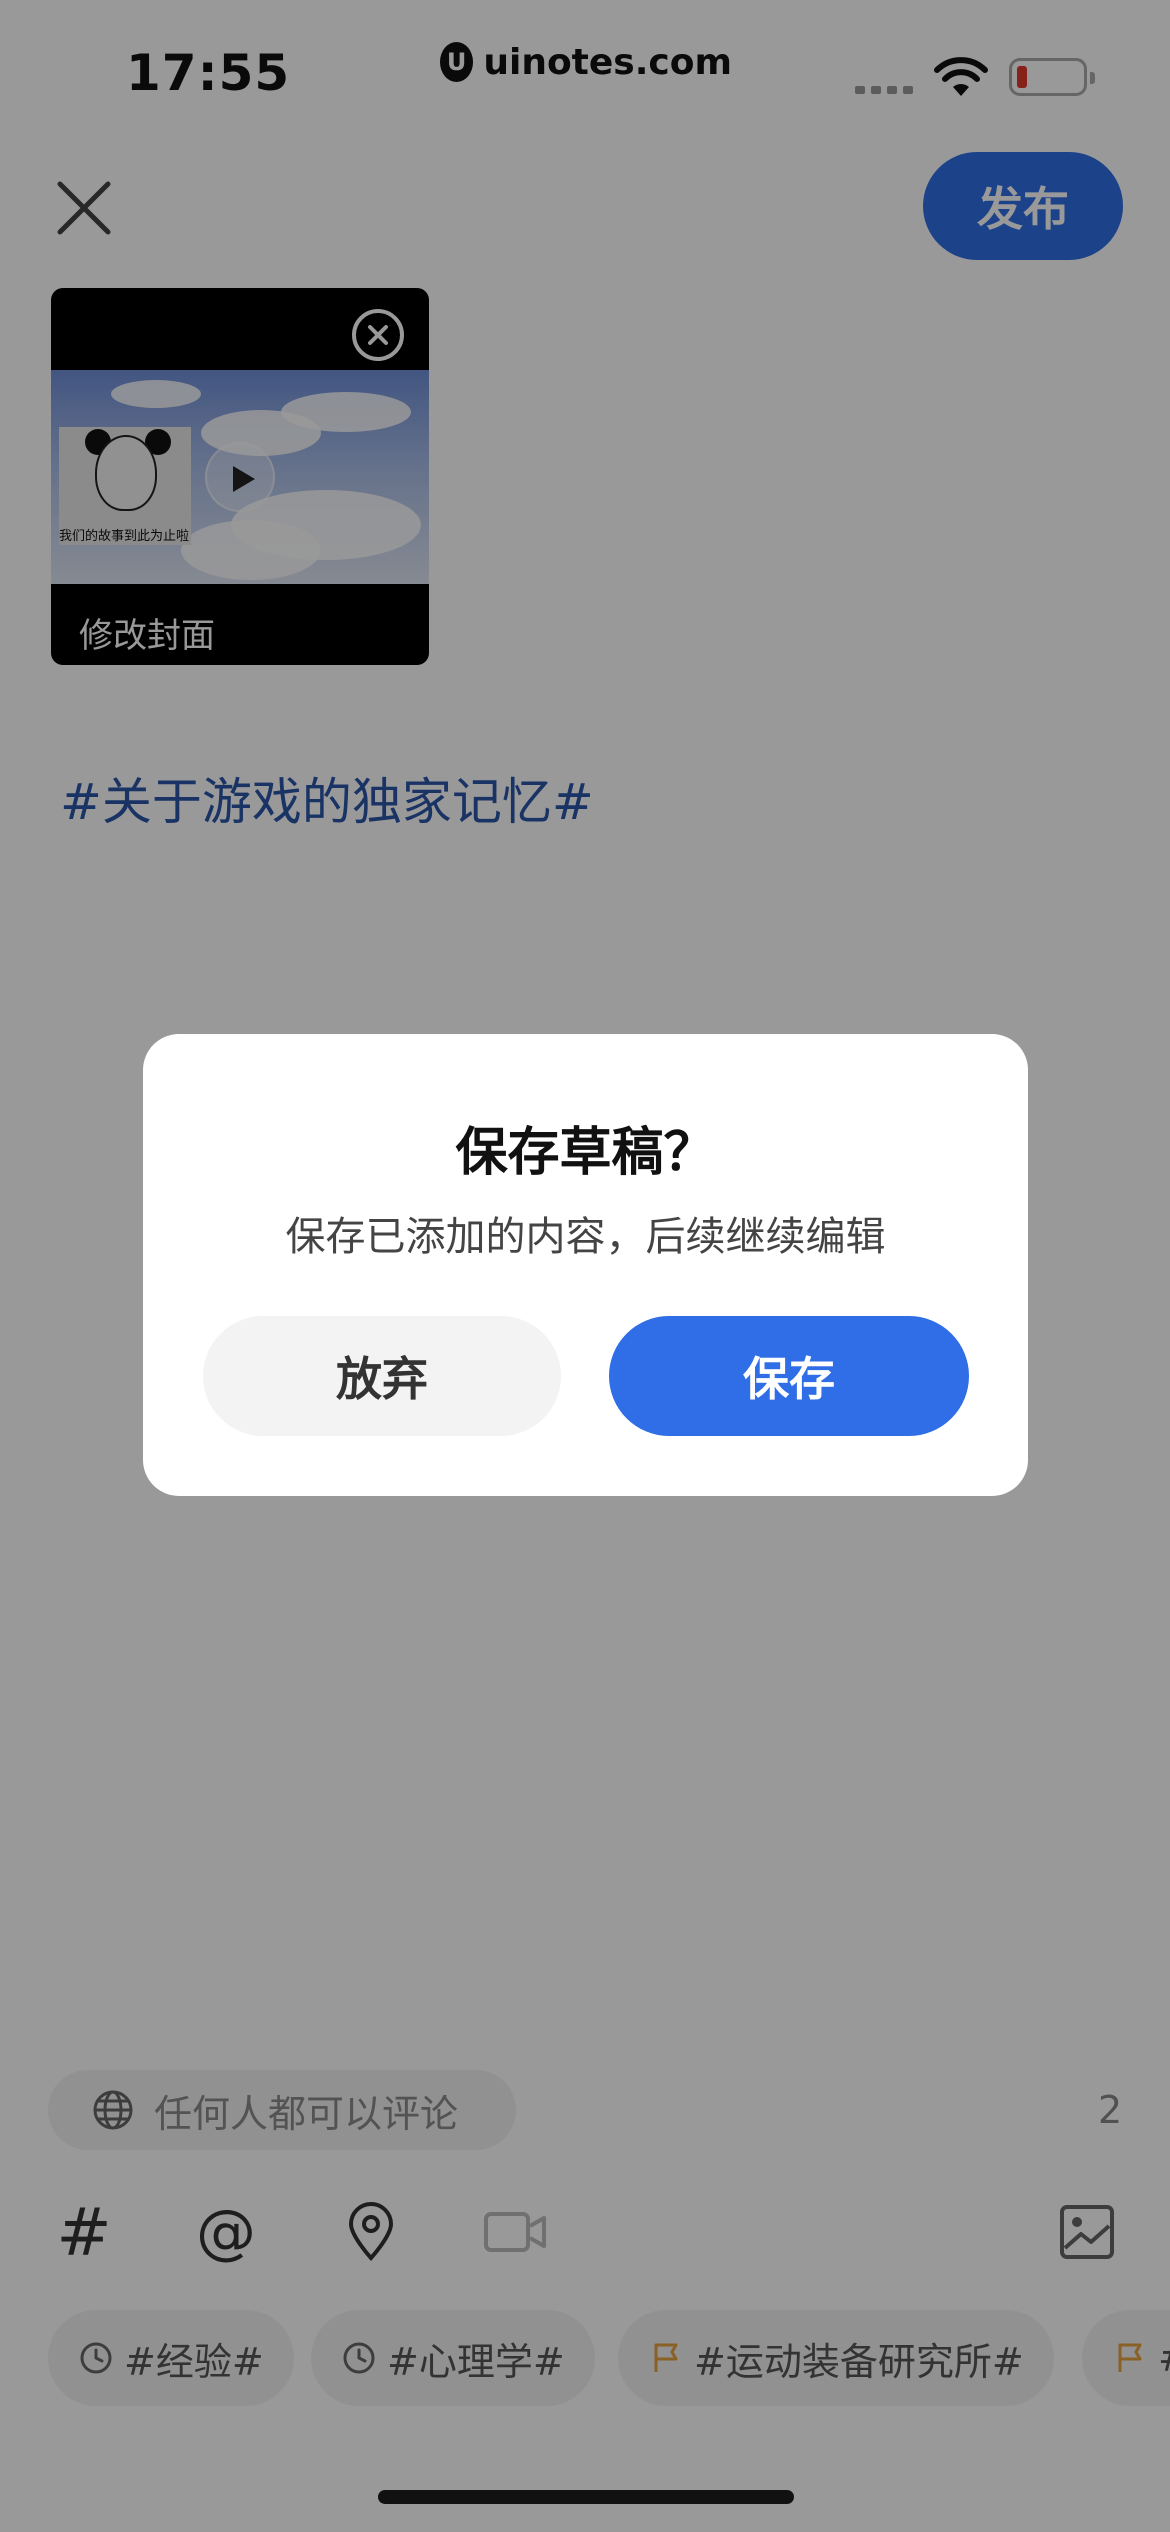 The height and width of the screenshot is (2532, 1170). What do you see at coordinates (586, 2497) in the screenshot?
I see `home-indicator` at bounding box center [586, 2497].